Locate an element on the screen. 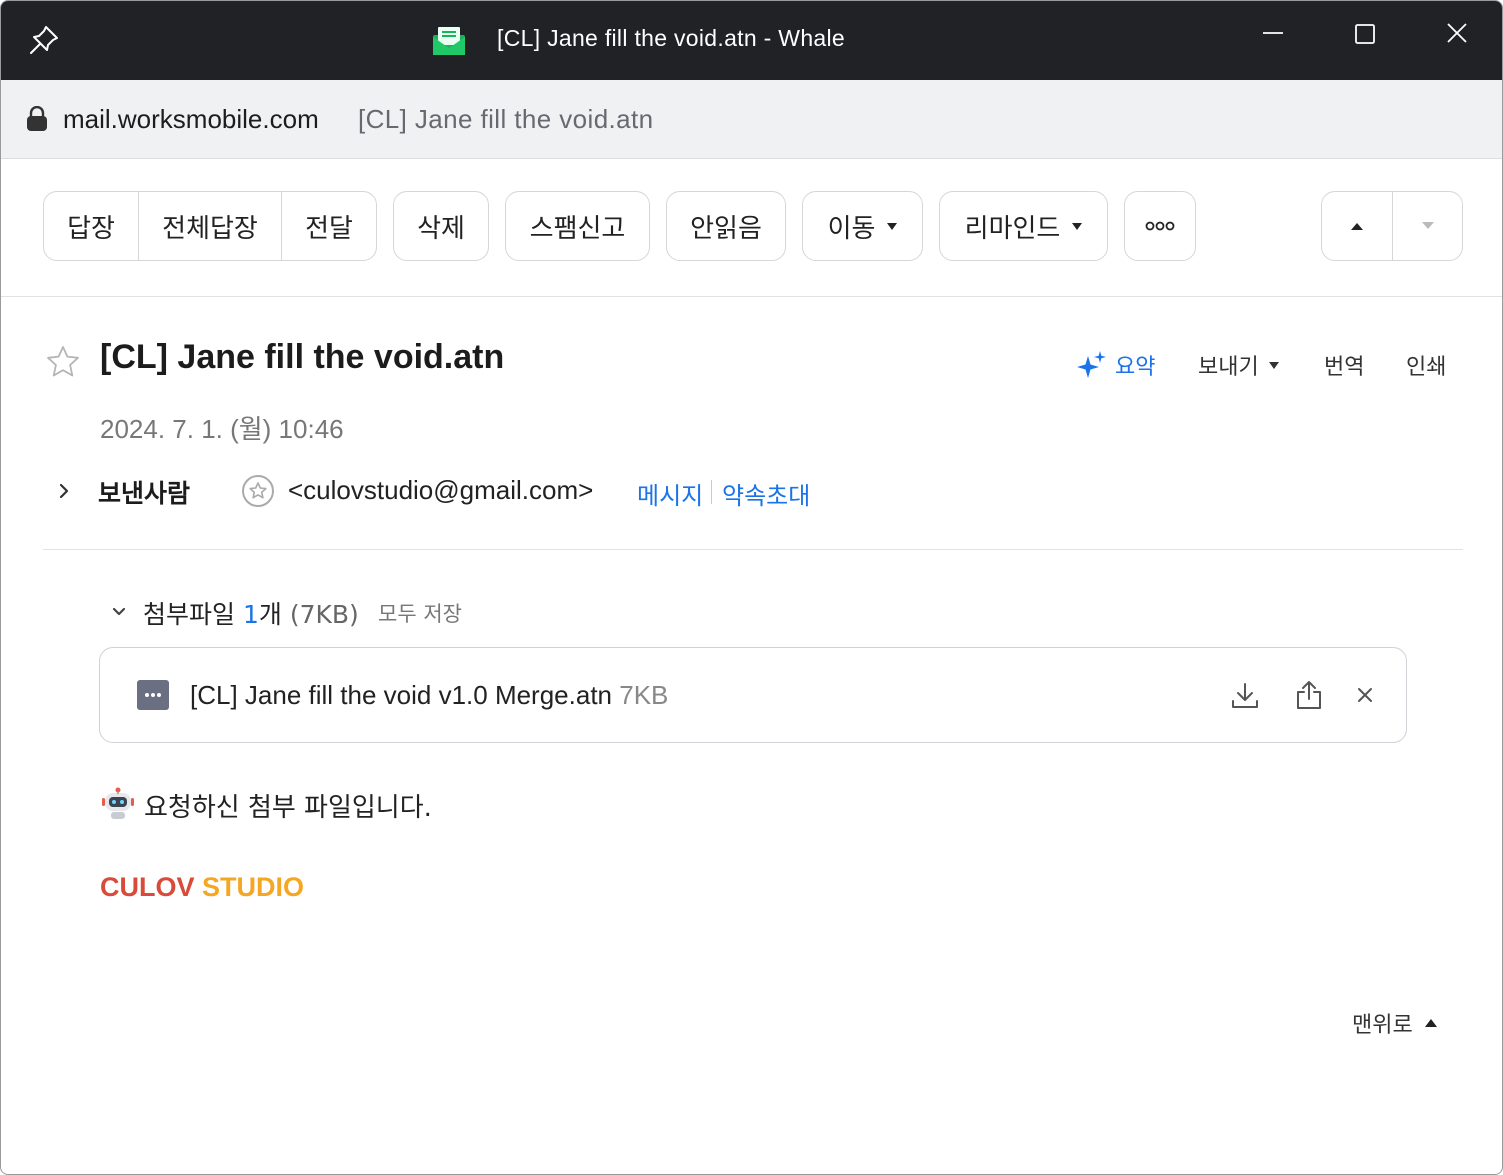 The width and height of the screenshot is (1503, 1175). maximize-icon is located at coordinates (1365, 35).